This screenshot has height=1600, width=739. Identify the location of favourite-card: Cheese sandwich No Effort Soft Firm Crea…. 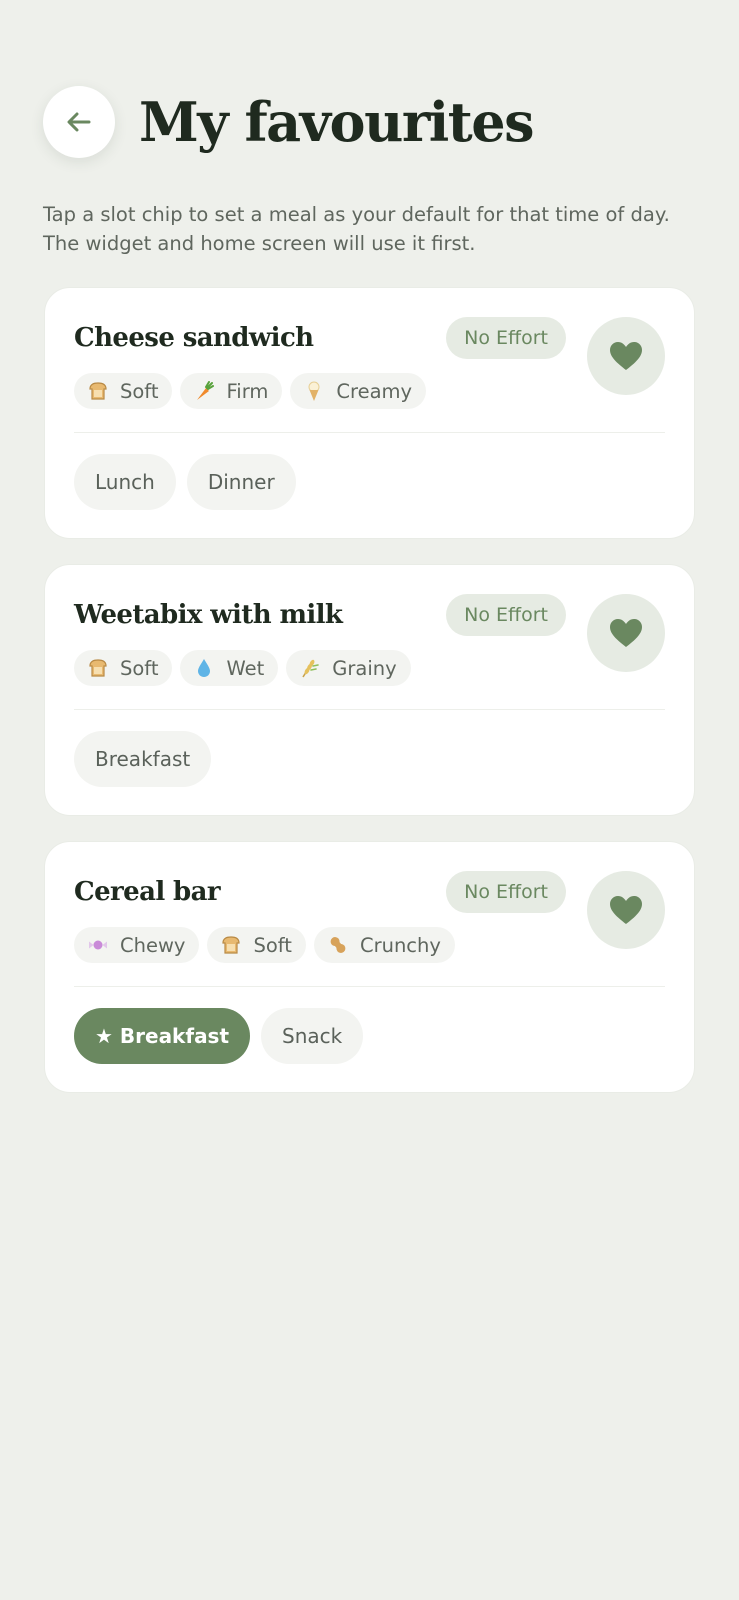
(369, 413).